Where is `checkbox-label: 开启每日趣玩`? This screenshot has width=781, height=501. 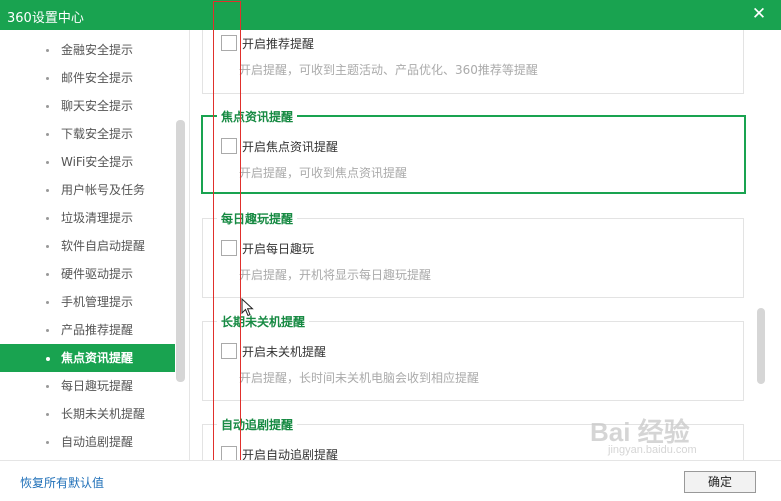
checkbox-label: 开启每日趣玩 is located at coordinates (278, 249).